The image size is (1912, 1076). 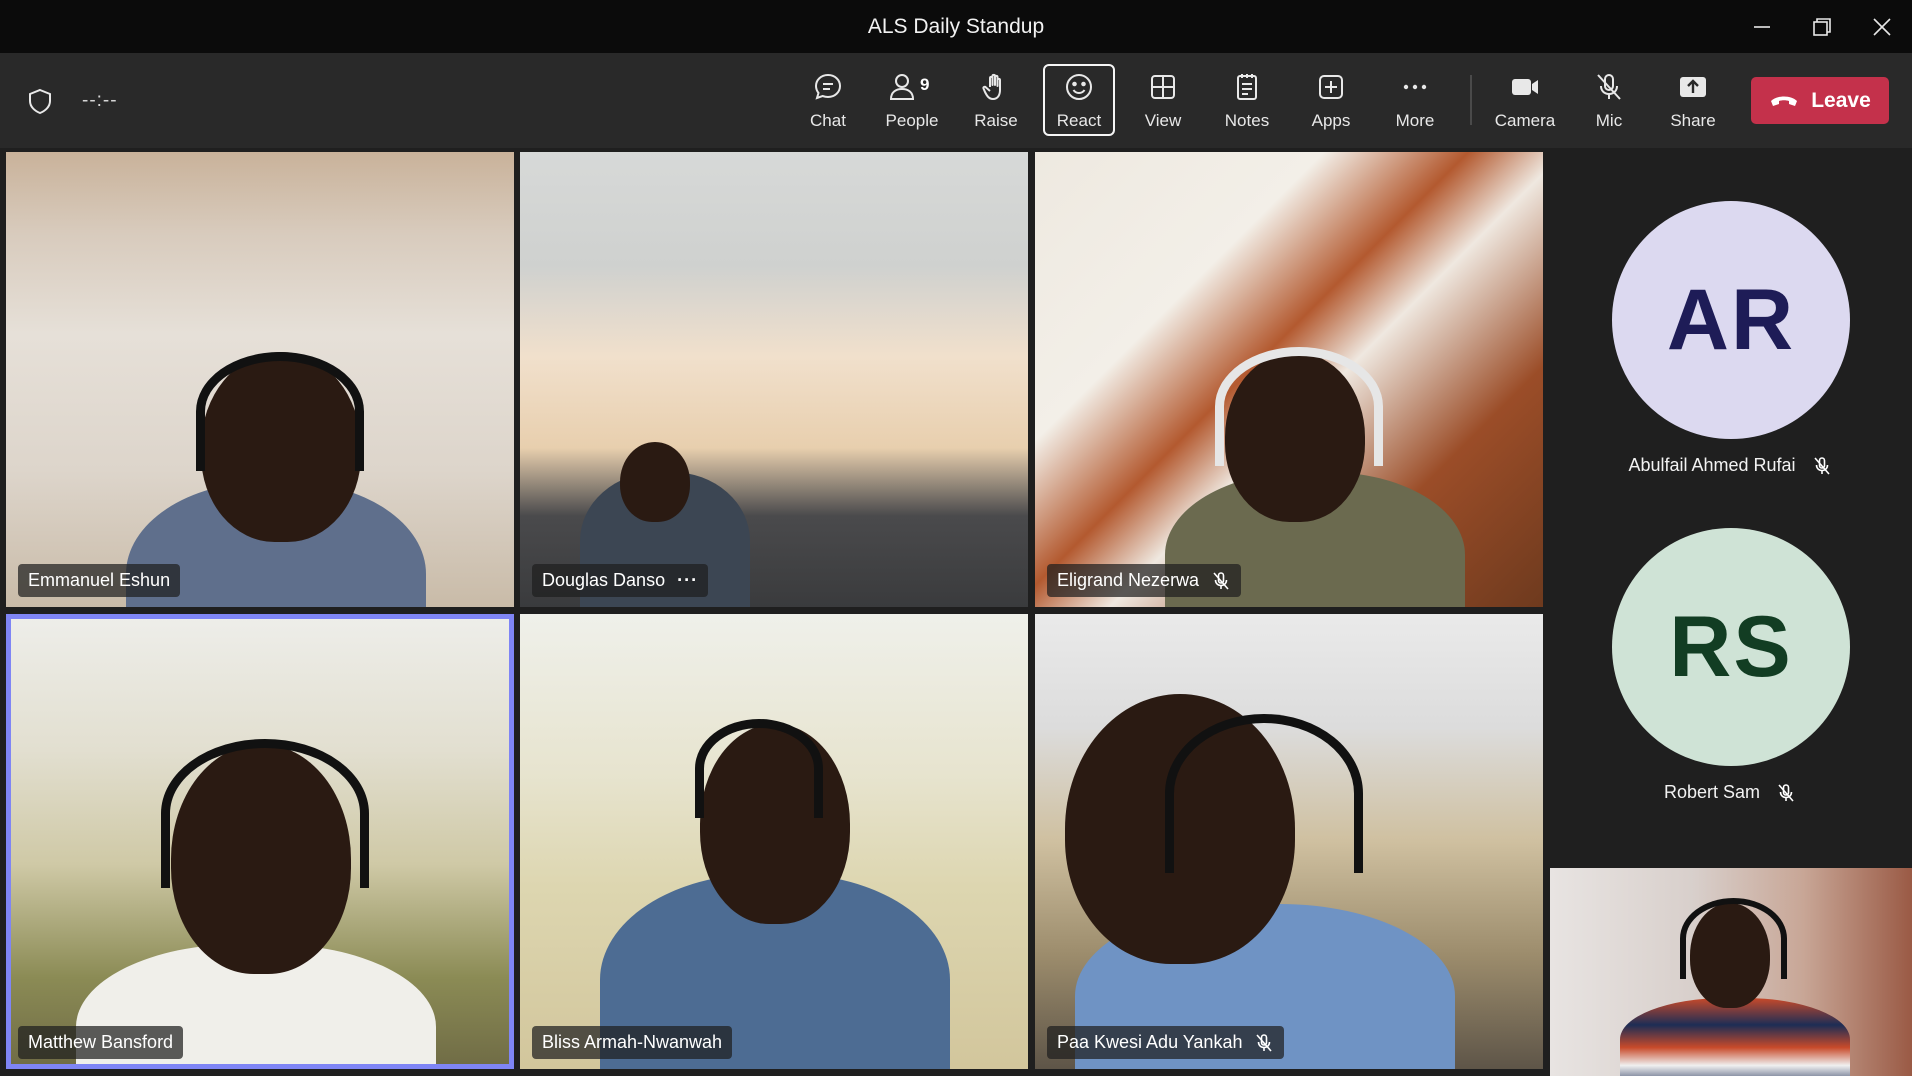 I want to click on avatar-initials: AR, so click(x=1731, y=319).